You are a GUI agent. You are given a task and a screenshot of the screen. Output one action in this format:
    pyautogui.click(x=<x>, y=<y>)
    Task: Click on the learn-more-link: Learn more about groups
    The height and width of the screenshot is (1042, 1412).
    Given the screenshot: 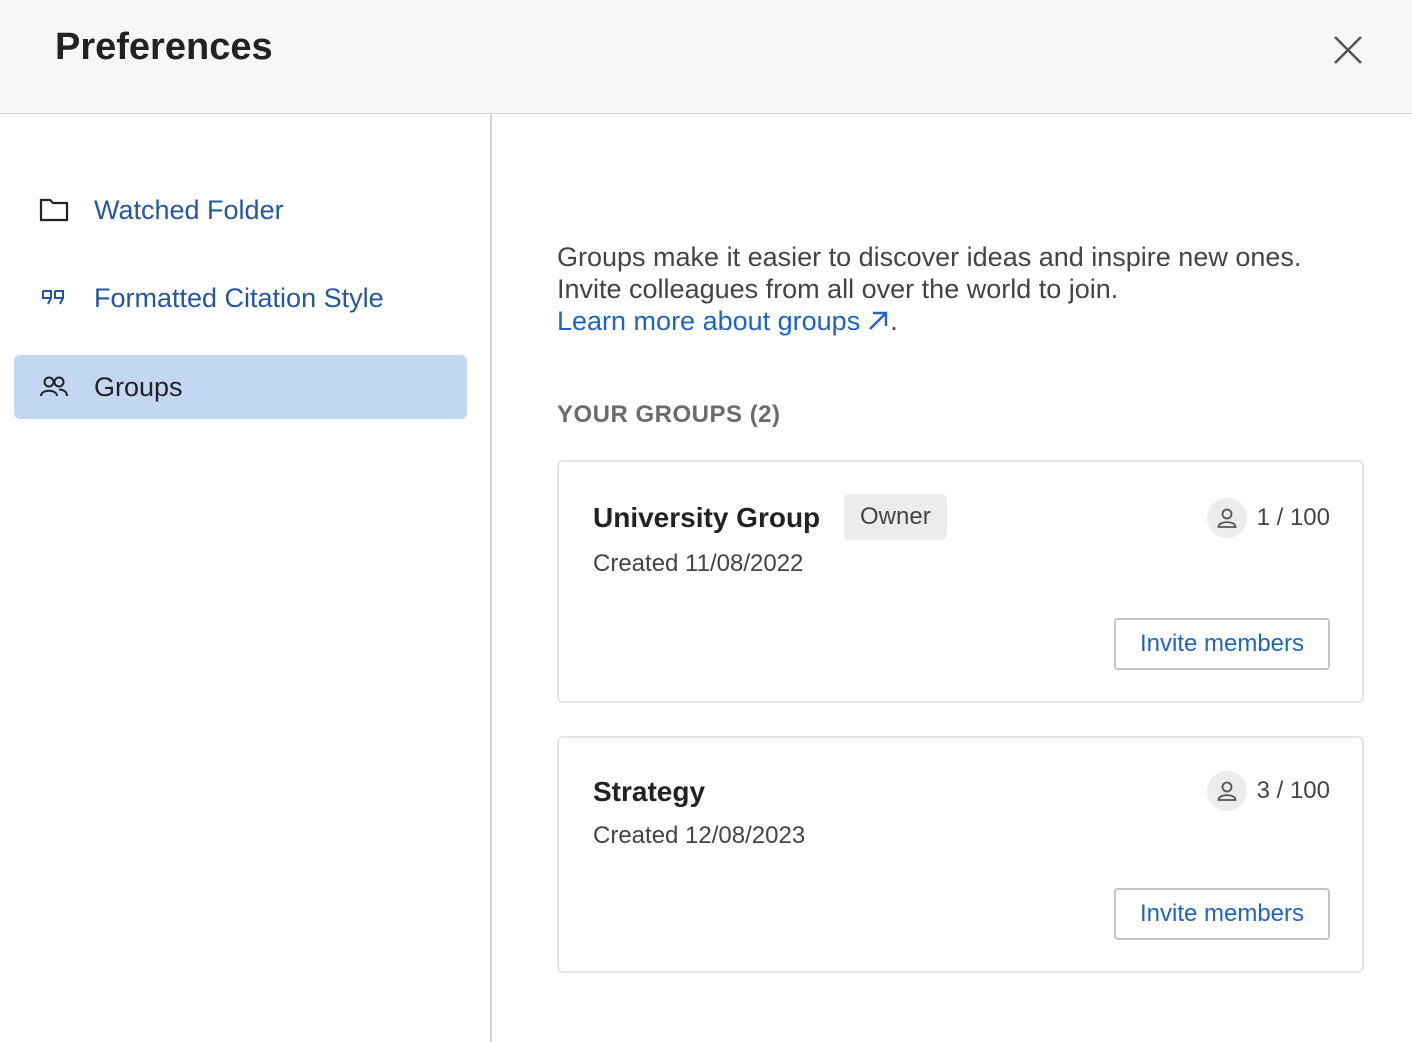 What is the action you would take?
    pyautogui.click(x=723, y=321)
    